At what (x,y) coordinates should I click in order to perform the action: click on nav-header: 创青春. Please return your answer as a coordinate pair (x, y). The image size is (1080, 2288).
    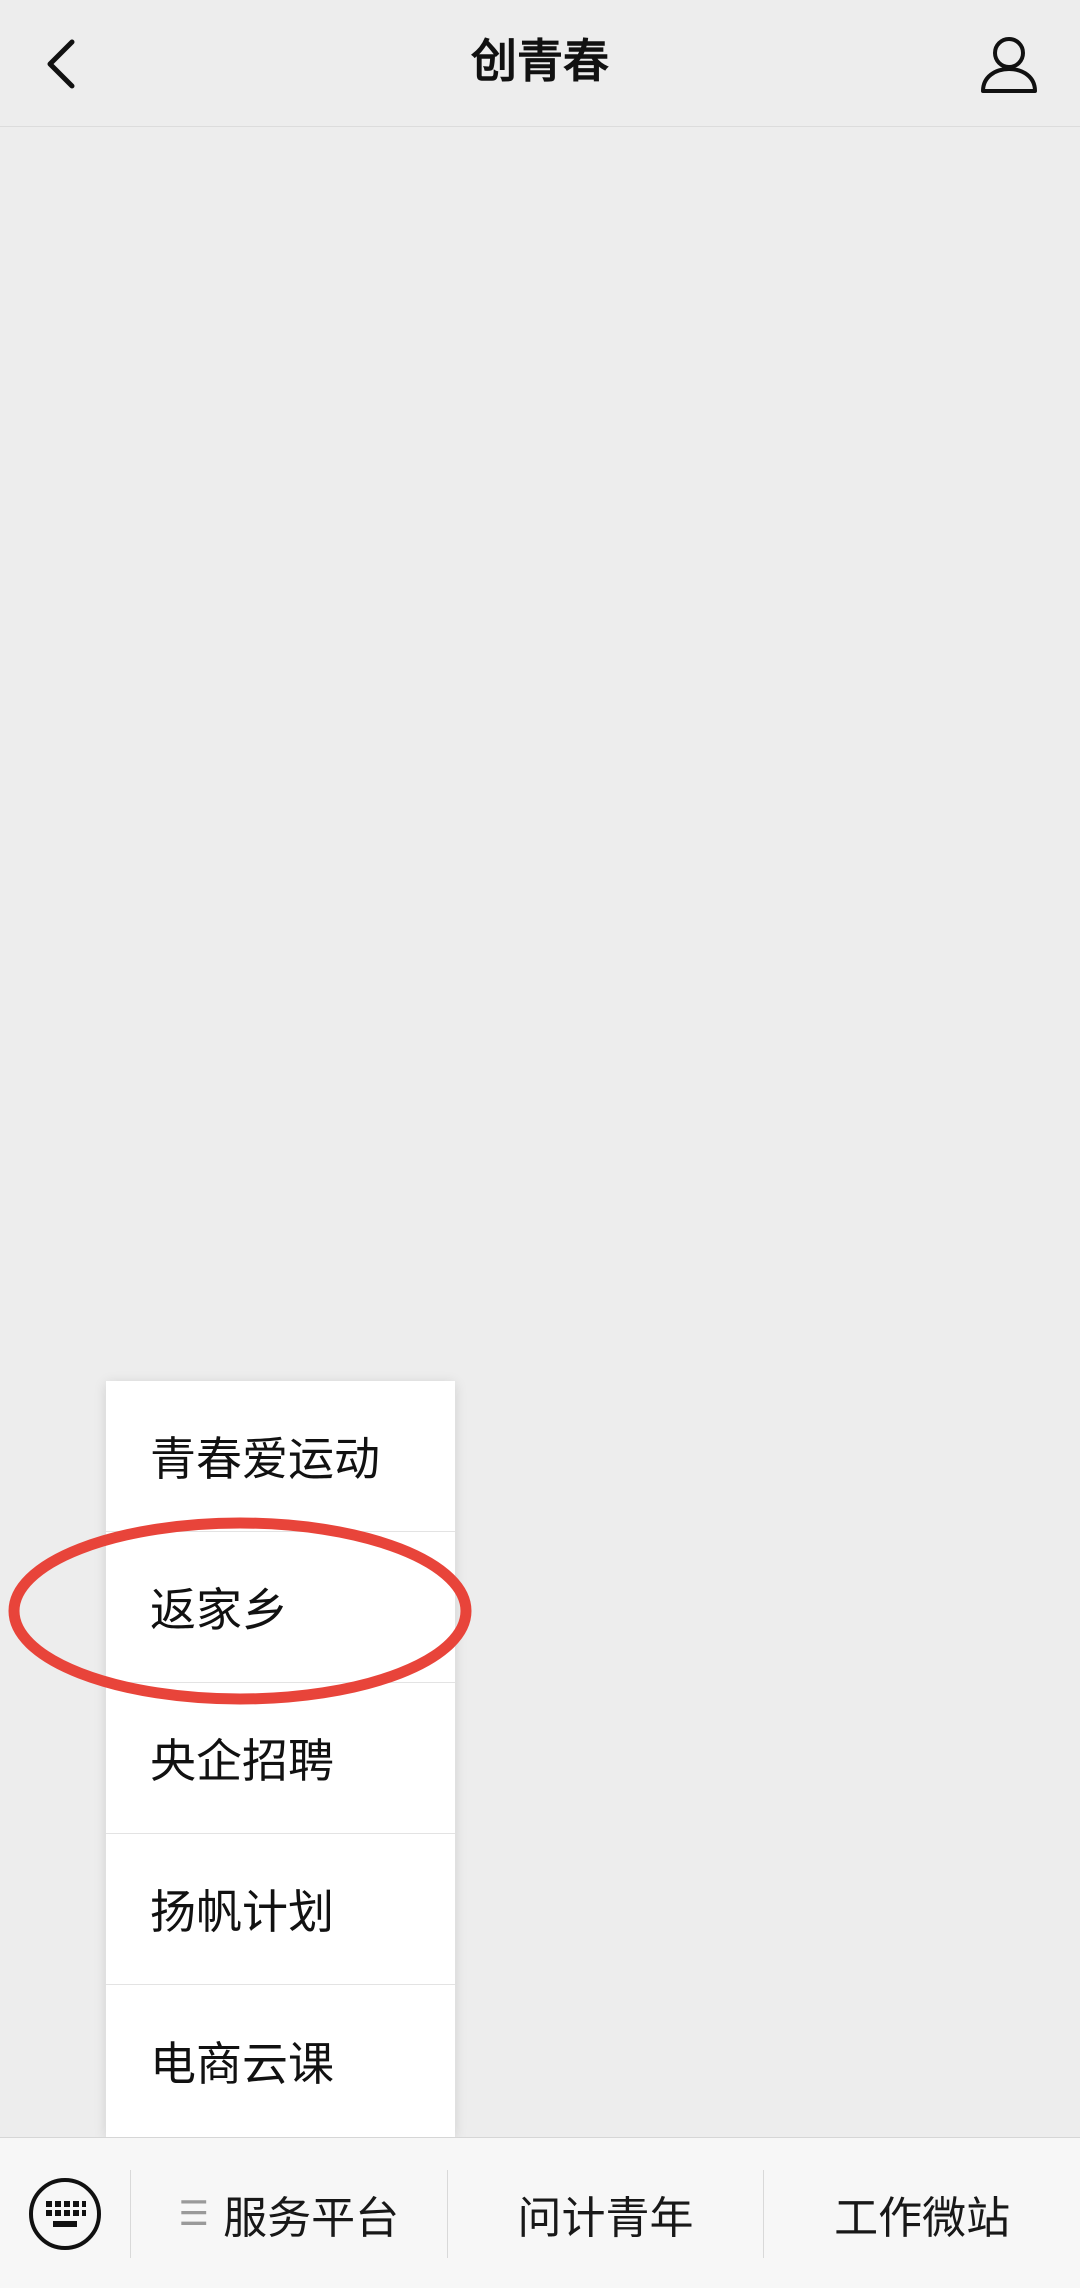
    Looking at the image, I should click on (540, 63).